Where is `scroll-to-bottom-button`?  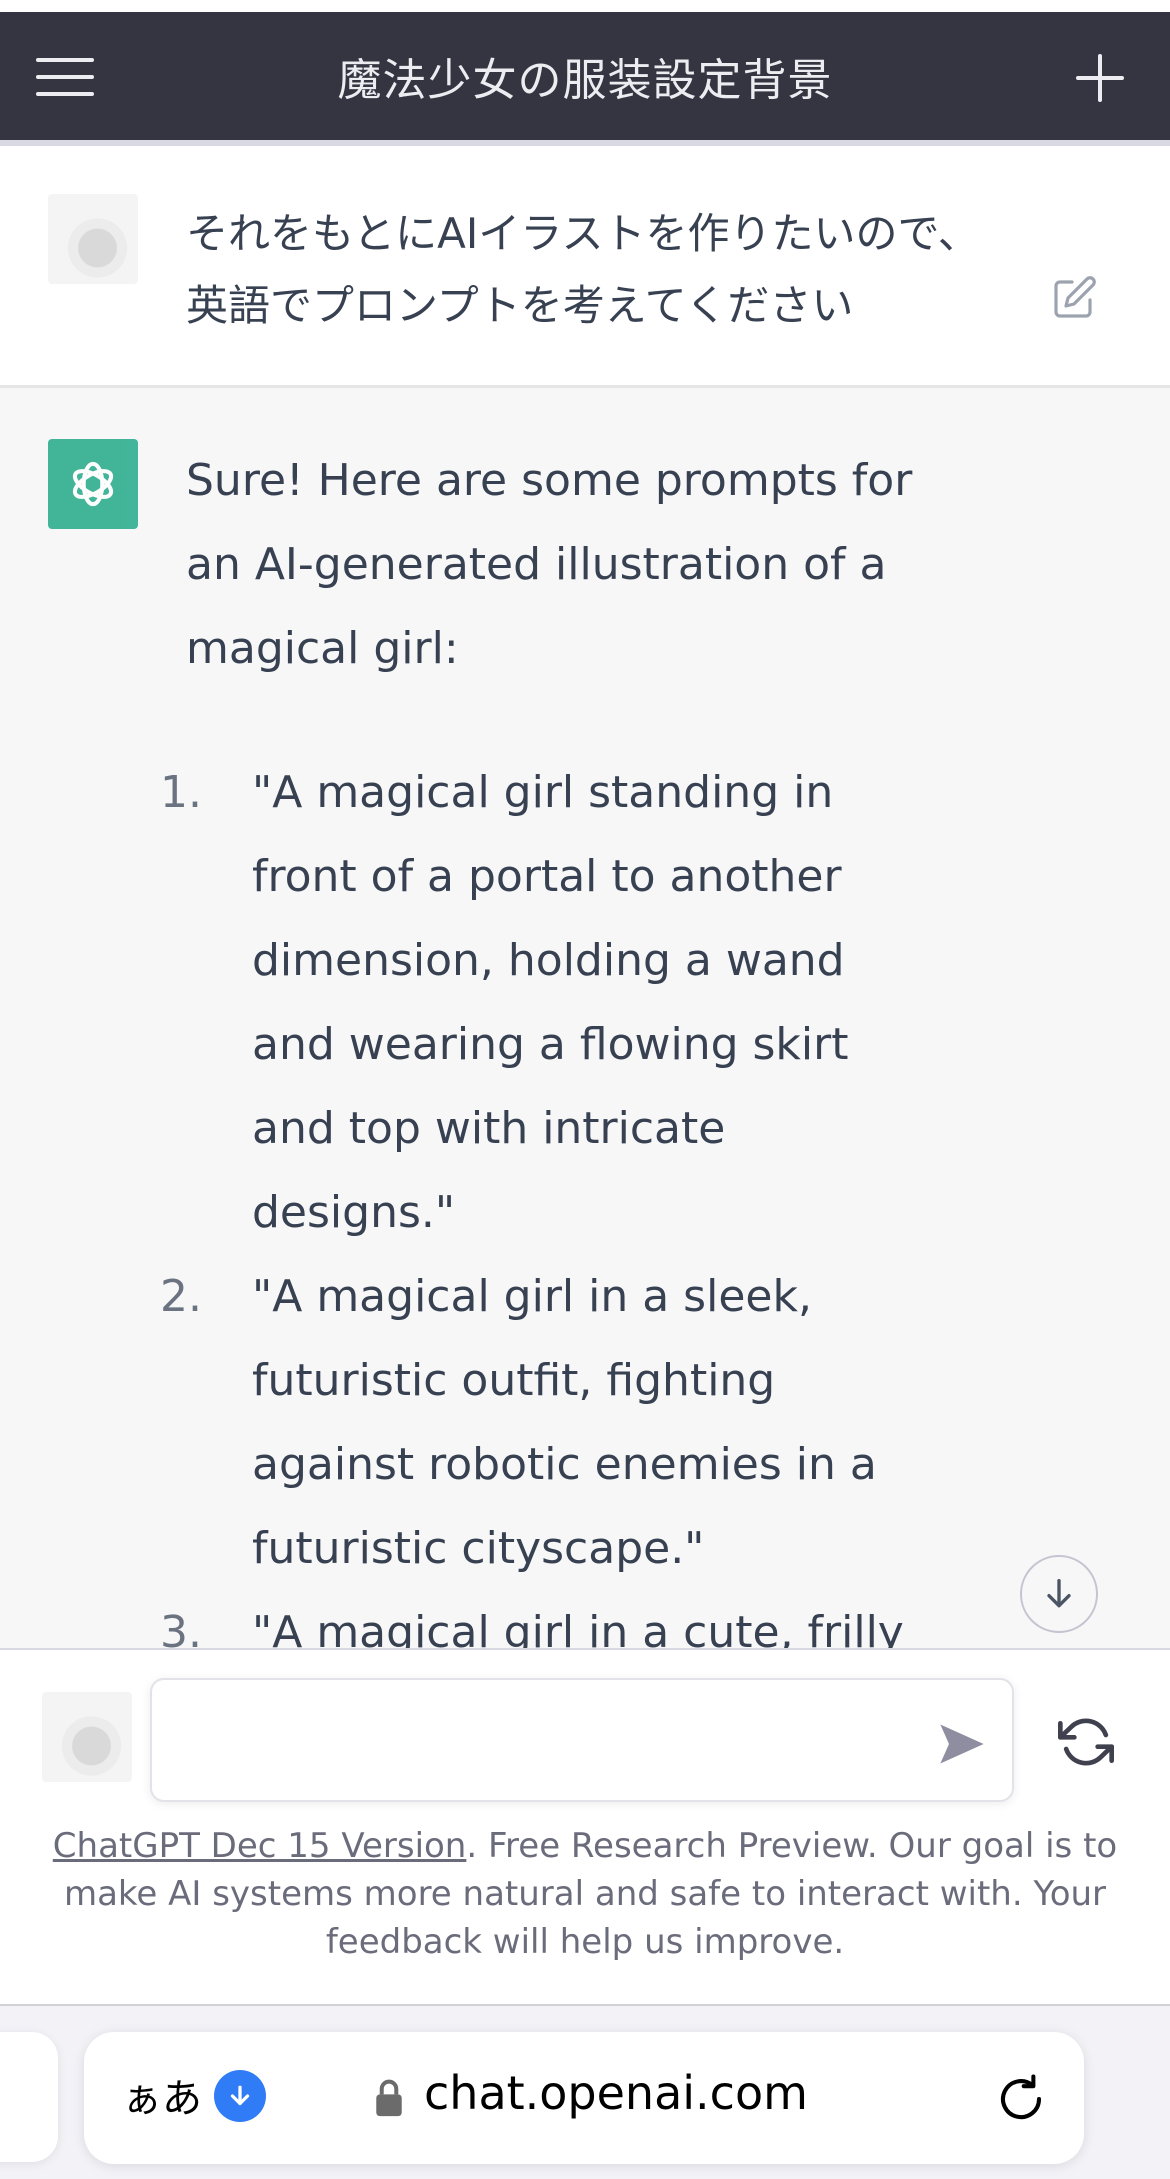
scroll-to-bottom-button is located at coordinates (1059, 1594).